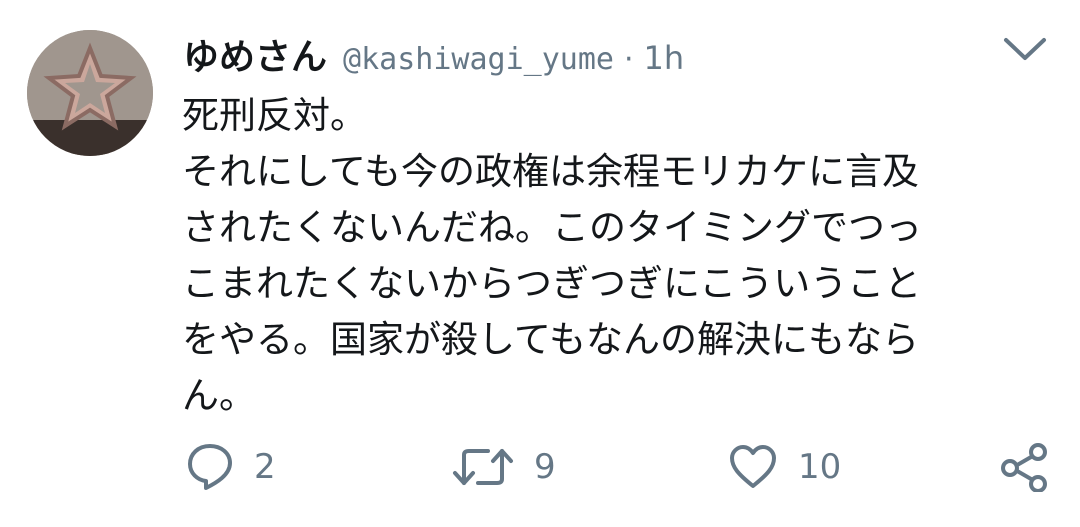 The width and height of the screenshot is (1080, 527). What do you see at coordinates (545, 467) in the screenshot?
I see `retweet-count: 9` at bounding box center [545, 467].